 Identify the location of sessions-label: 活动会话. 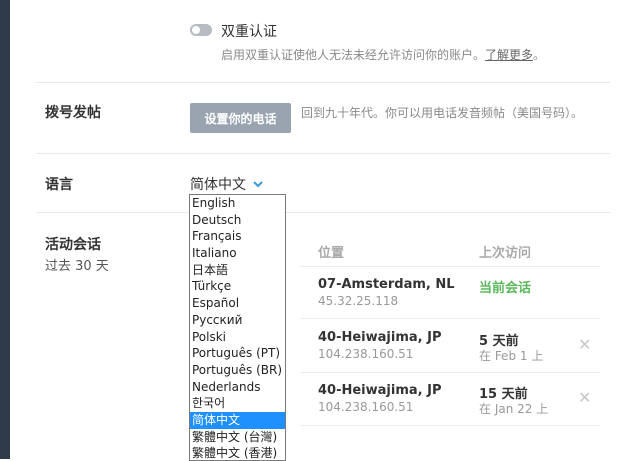
(73, 245).